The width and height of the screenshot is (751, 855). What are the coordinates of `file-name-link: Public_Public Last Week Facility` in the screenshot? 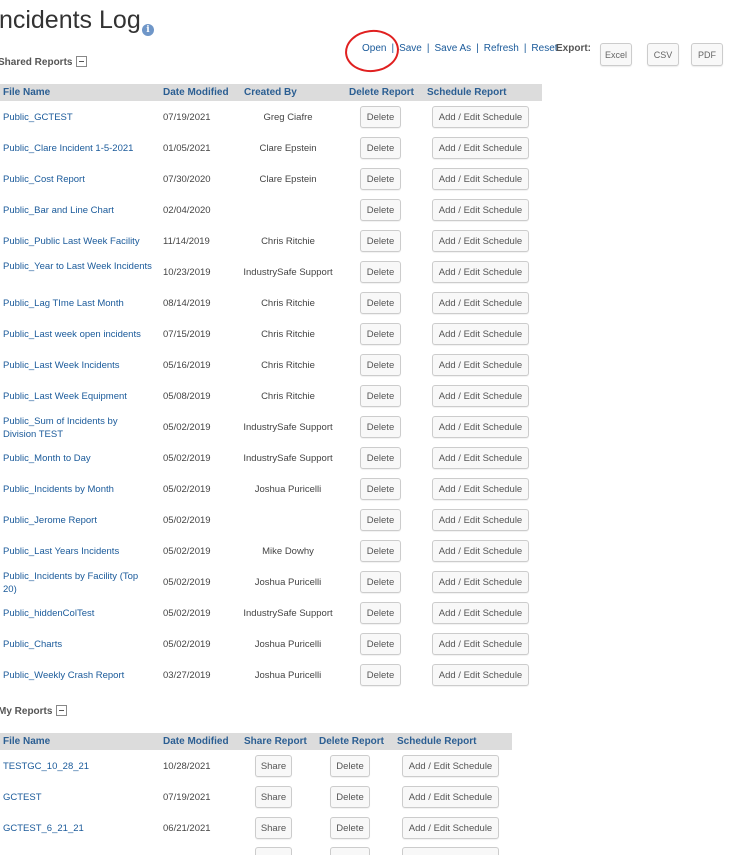 It's located at (78, 241).